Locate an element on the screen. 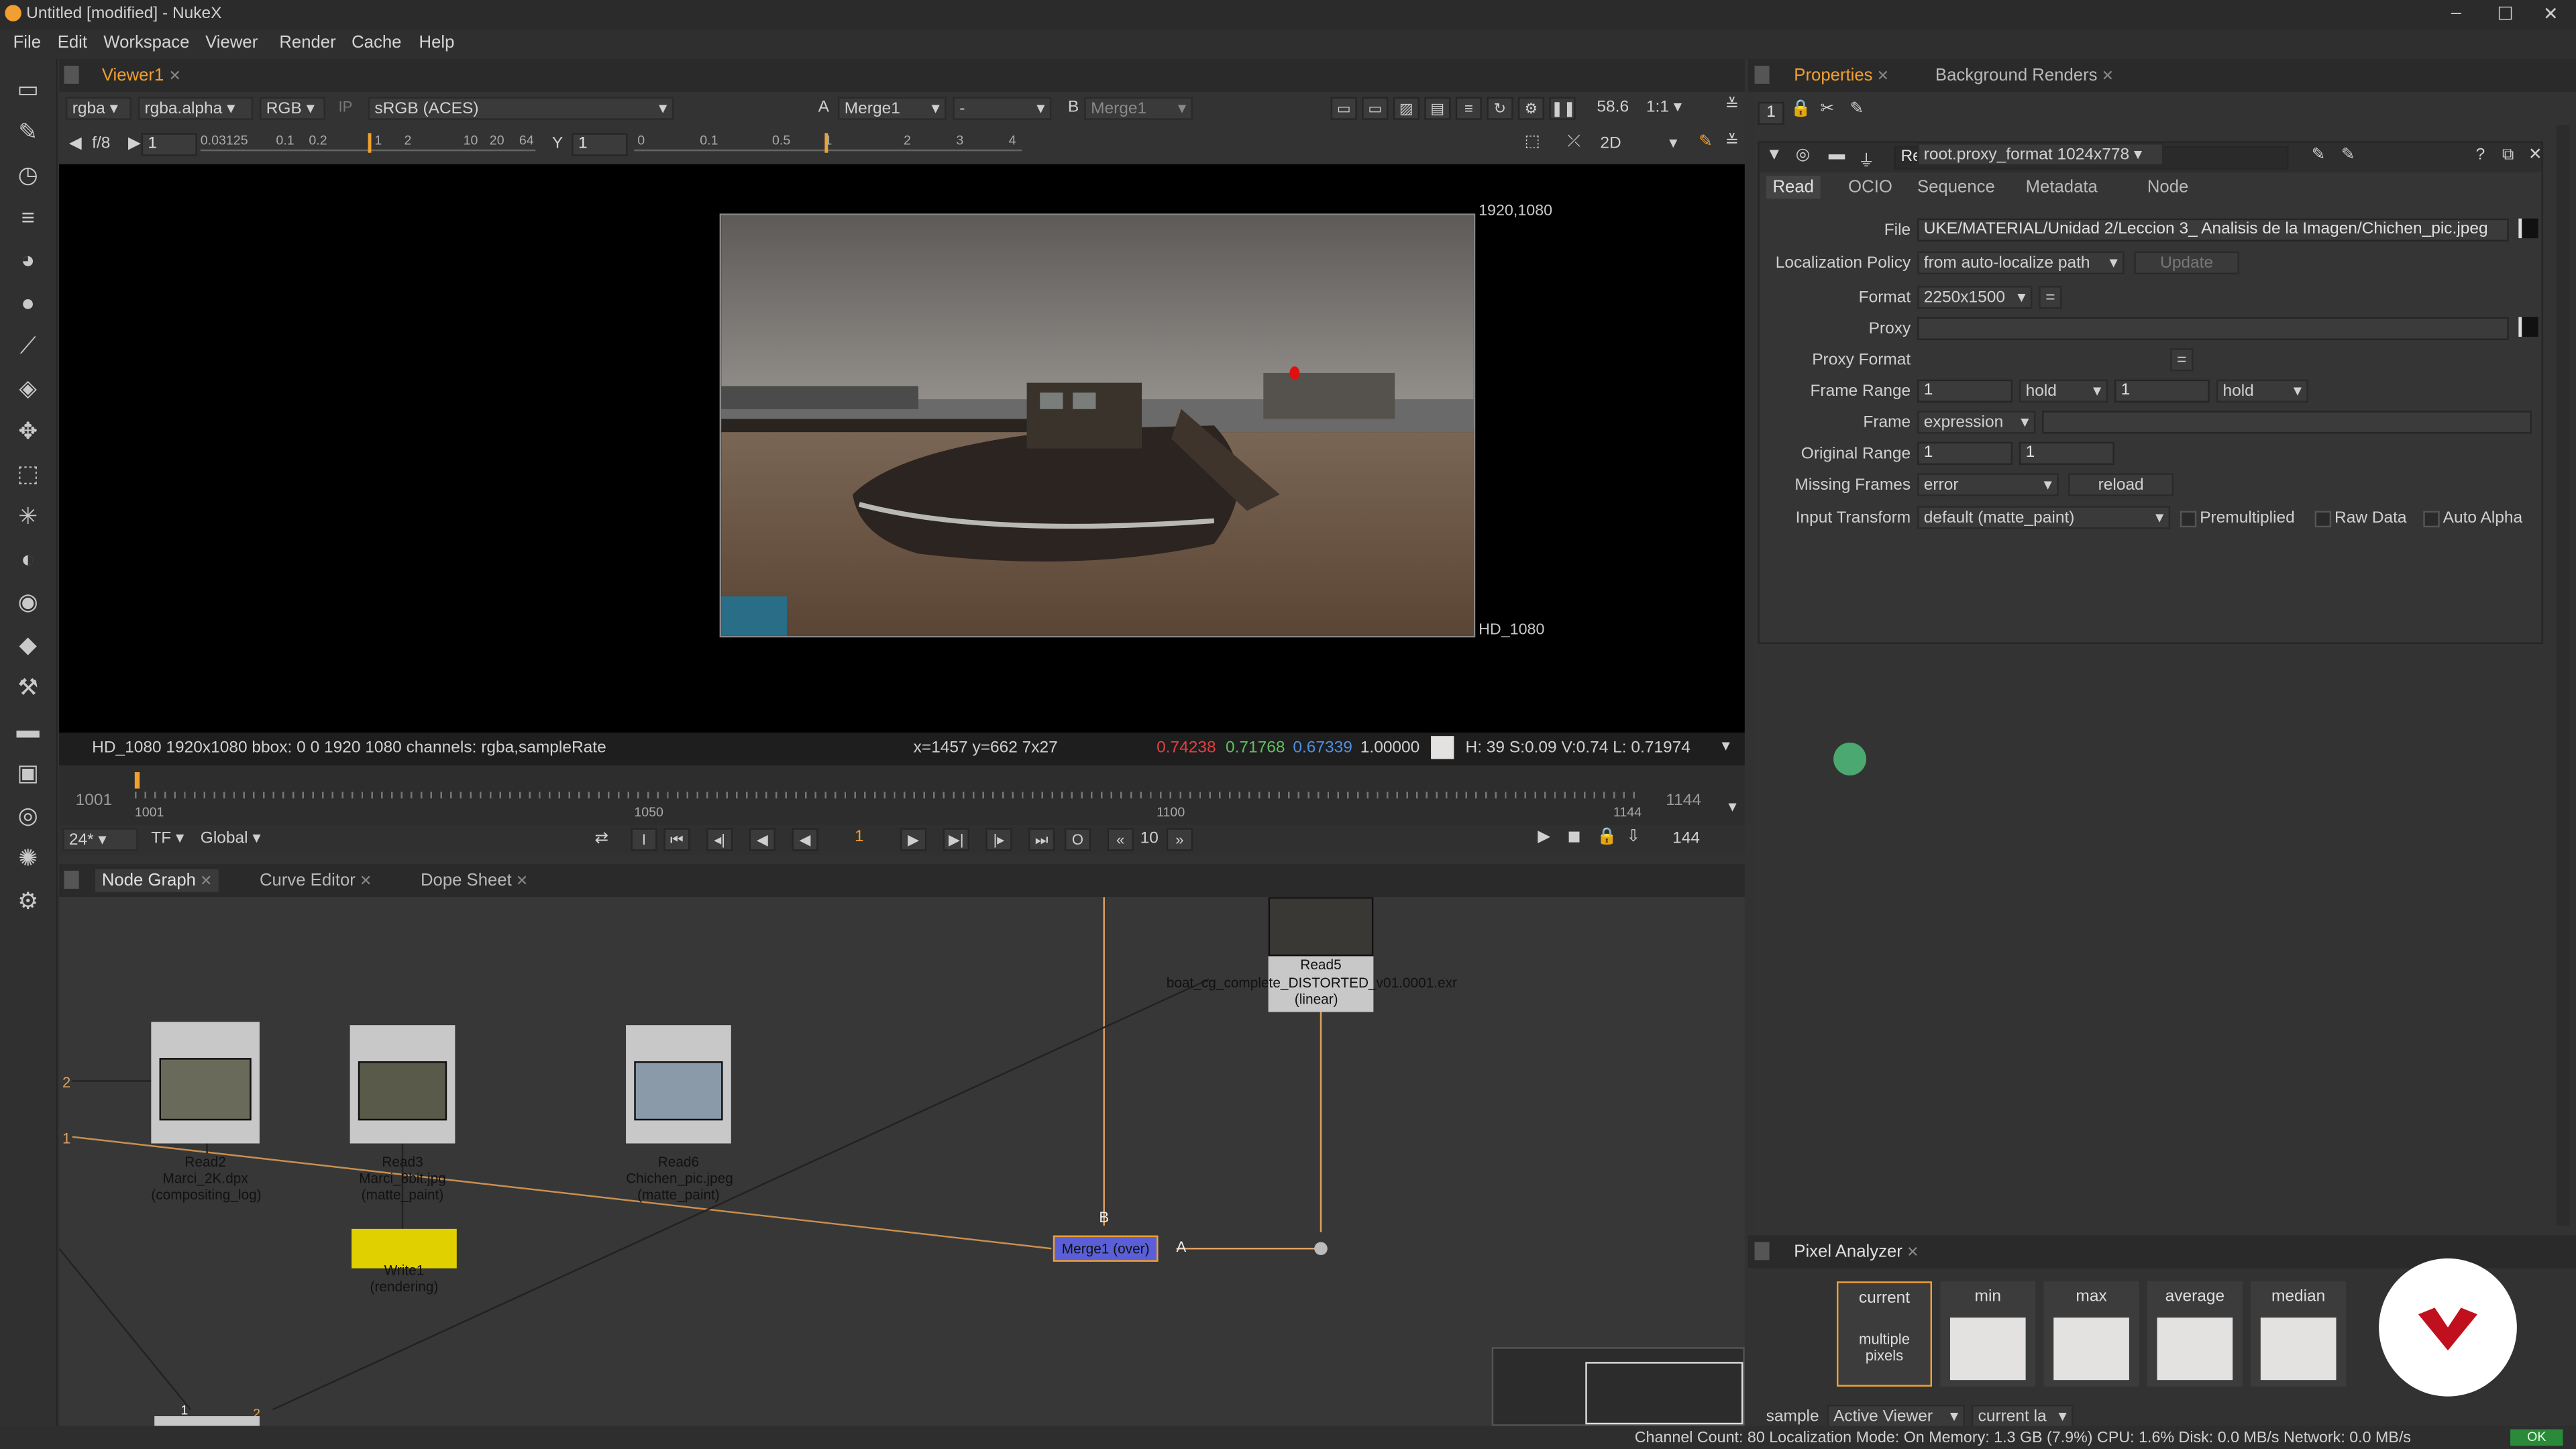  fstop-value: f/8 is located at coordinates (101, 144).